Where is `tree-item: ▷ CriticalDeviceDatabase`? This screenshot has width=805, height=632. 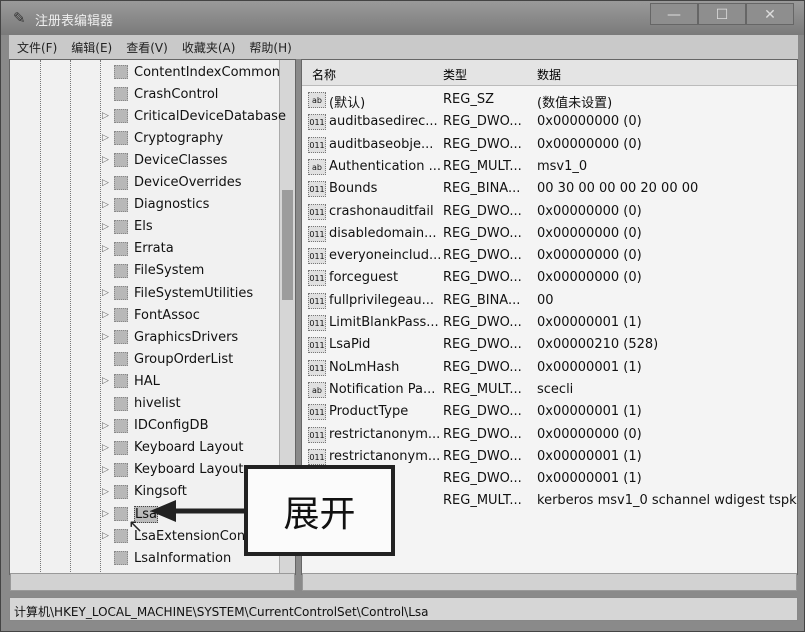 tree-item: ▷ CriticalDeviceDatabase is located at coordinates (194, 116).